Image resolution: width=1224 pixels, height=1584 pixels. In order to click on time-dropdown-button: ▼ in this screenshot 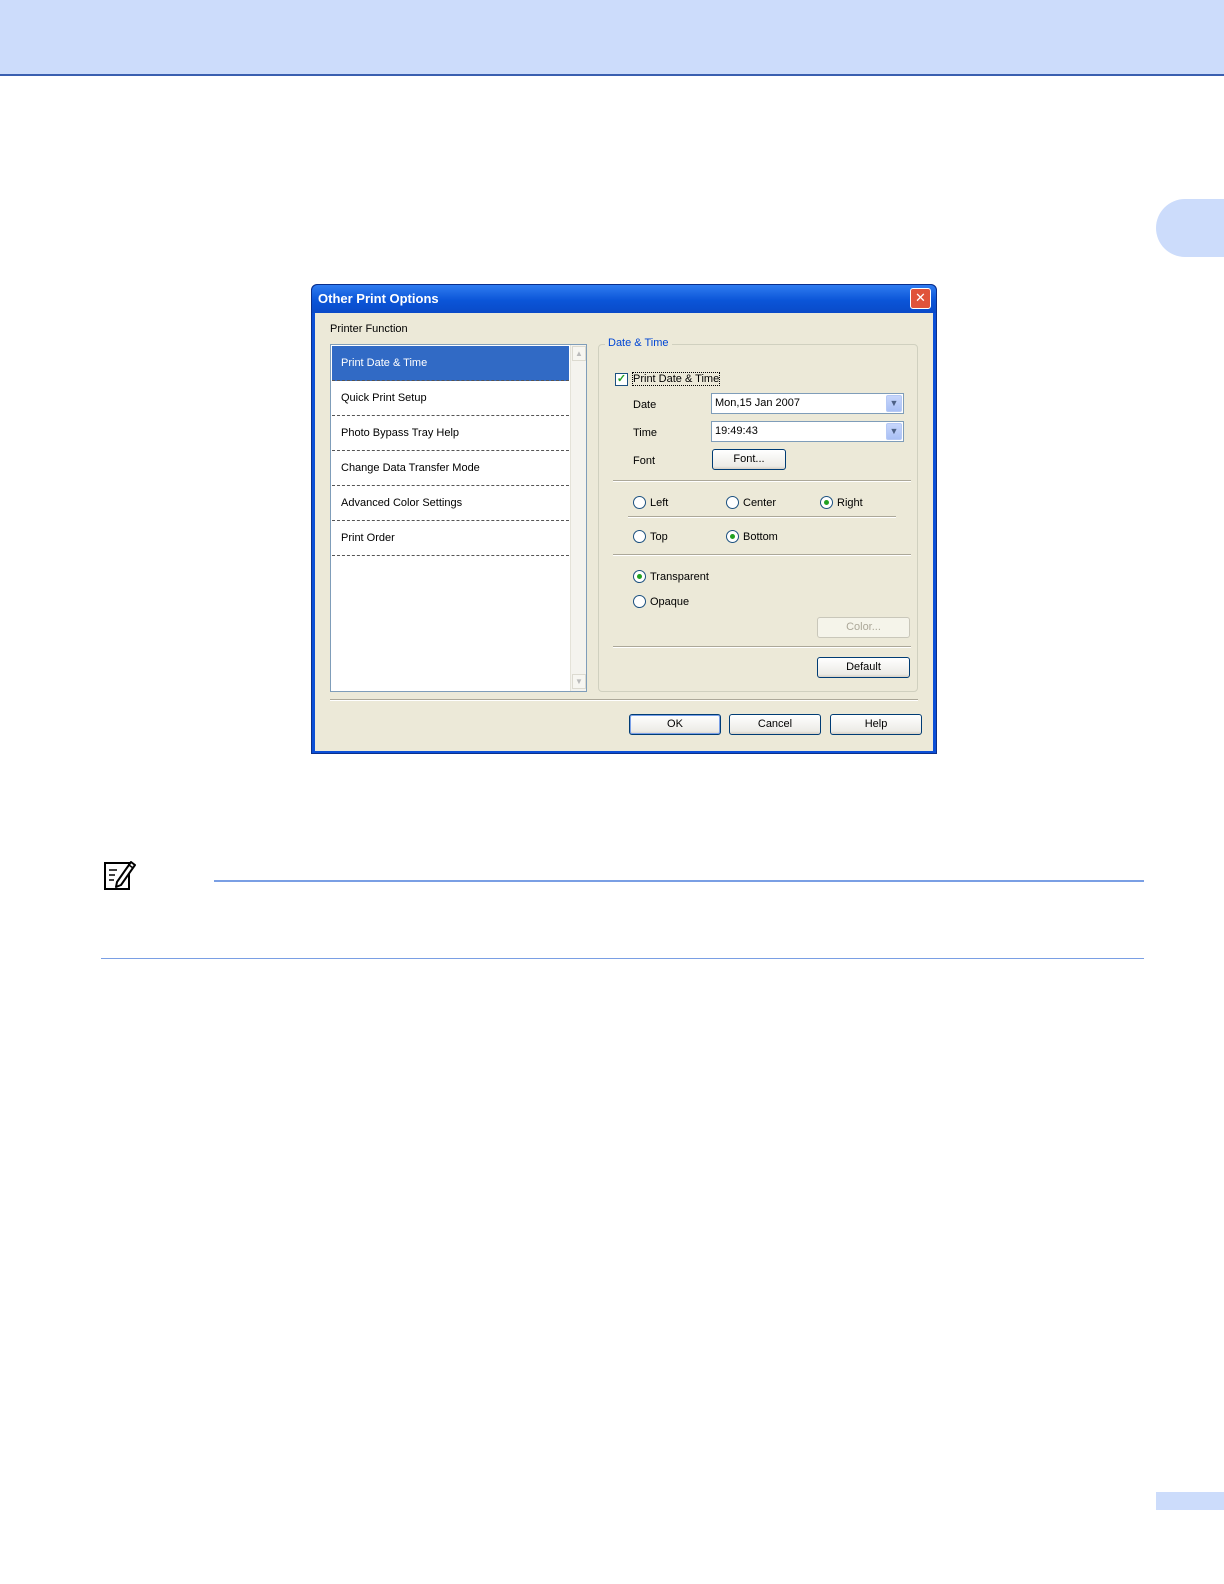, I will do `click(894, 431)`.